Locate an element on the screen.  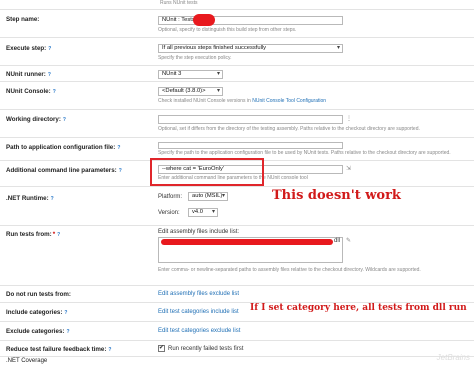
platform-select: auto (MSIL) is located at coordinates (208, 196).